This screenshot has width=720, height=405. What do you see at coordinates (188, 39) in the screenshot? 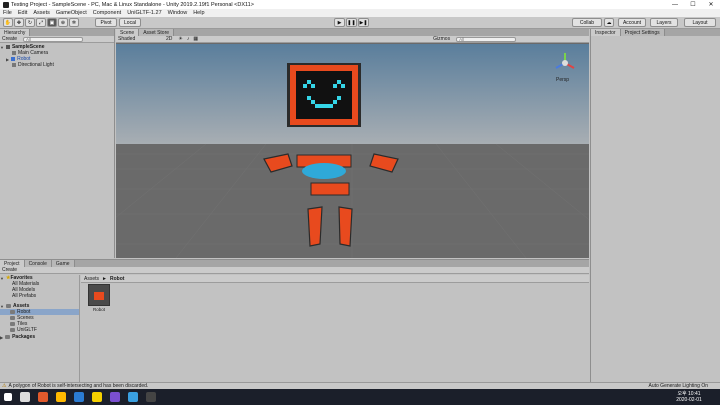
I see `audio-toggle-icon: ♪` at bounding box center [188, 39].